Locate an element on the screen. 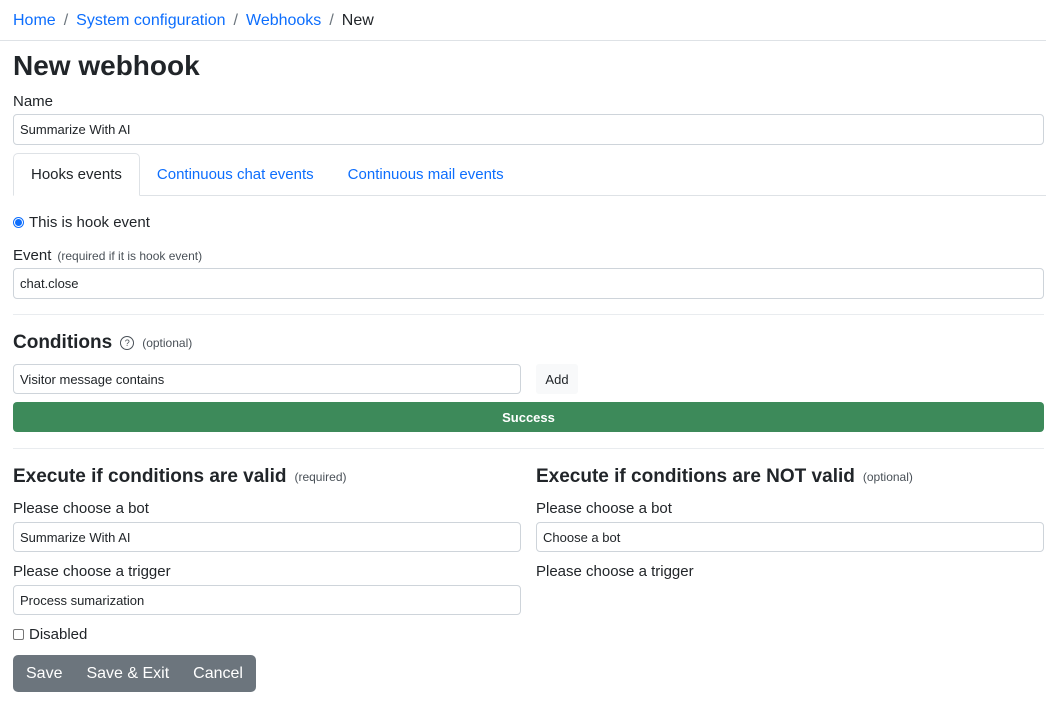 This screenshot has height=716, width=1046. valid-bot-label: Please choose a bot is located at coordinates (81, 508).